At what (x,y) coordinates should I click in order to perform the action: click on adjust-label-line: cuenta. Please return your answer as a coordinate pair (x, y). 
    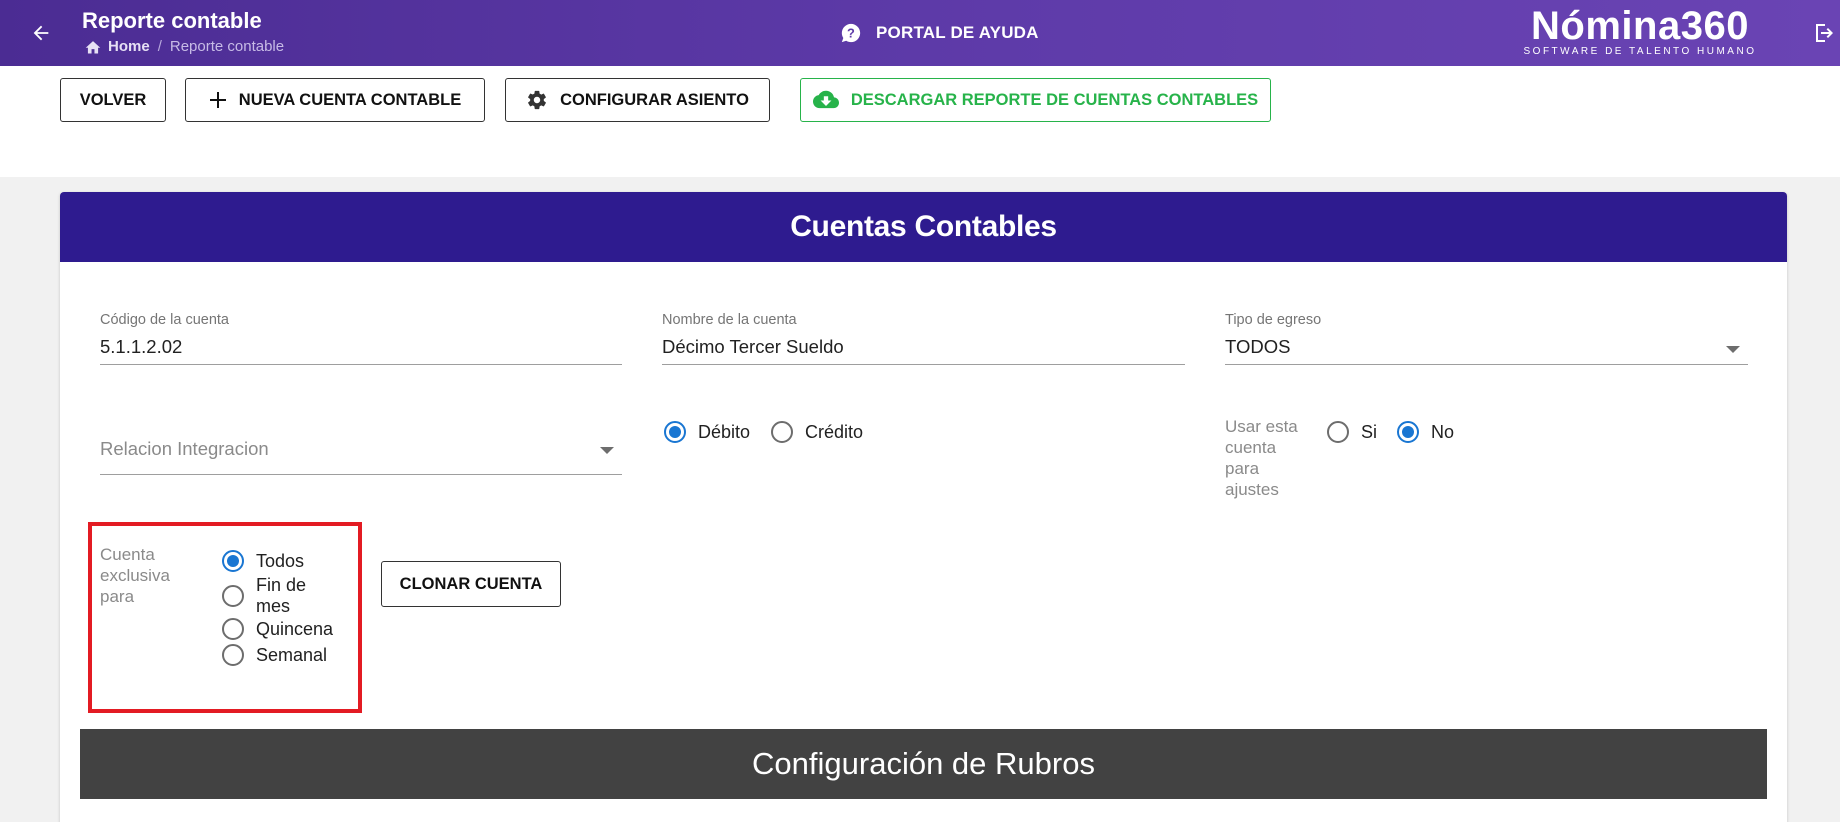
    Looking at the image, I should click on (1251, 447).